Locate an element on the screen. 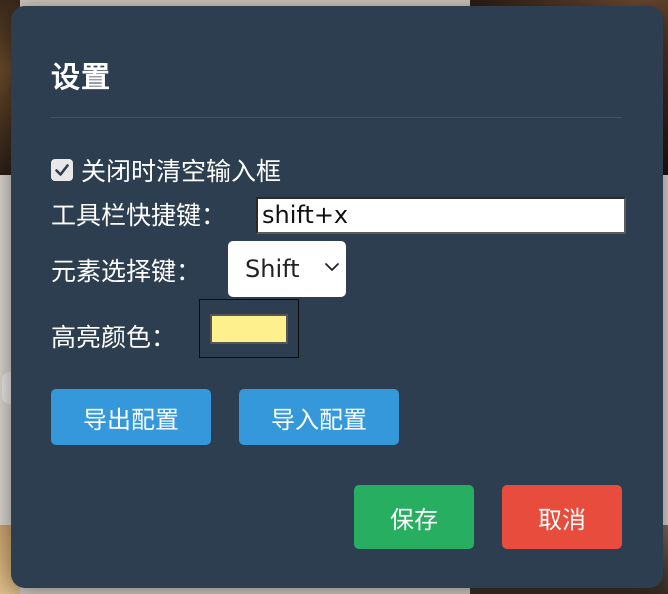 The image size is (668, 594). highlight-color-picker is located at coordinates (249, 328).